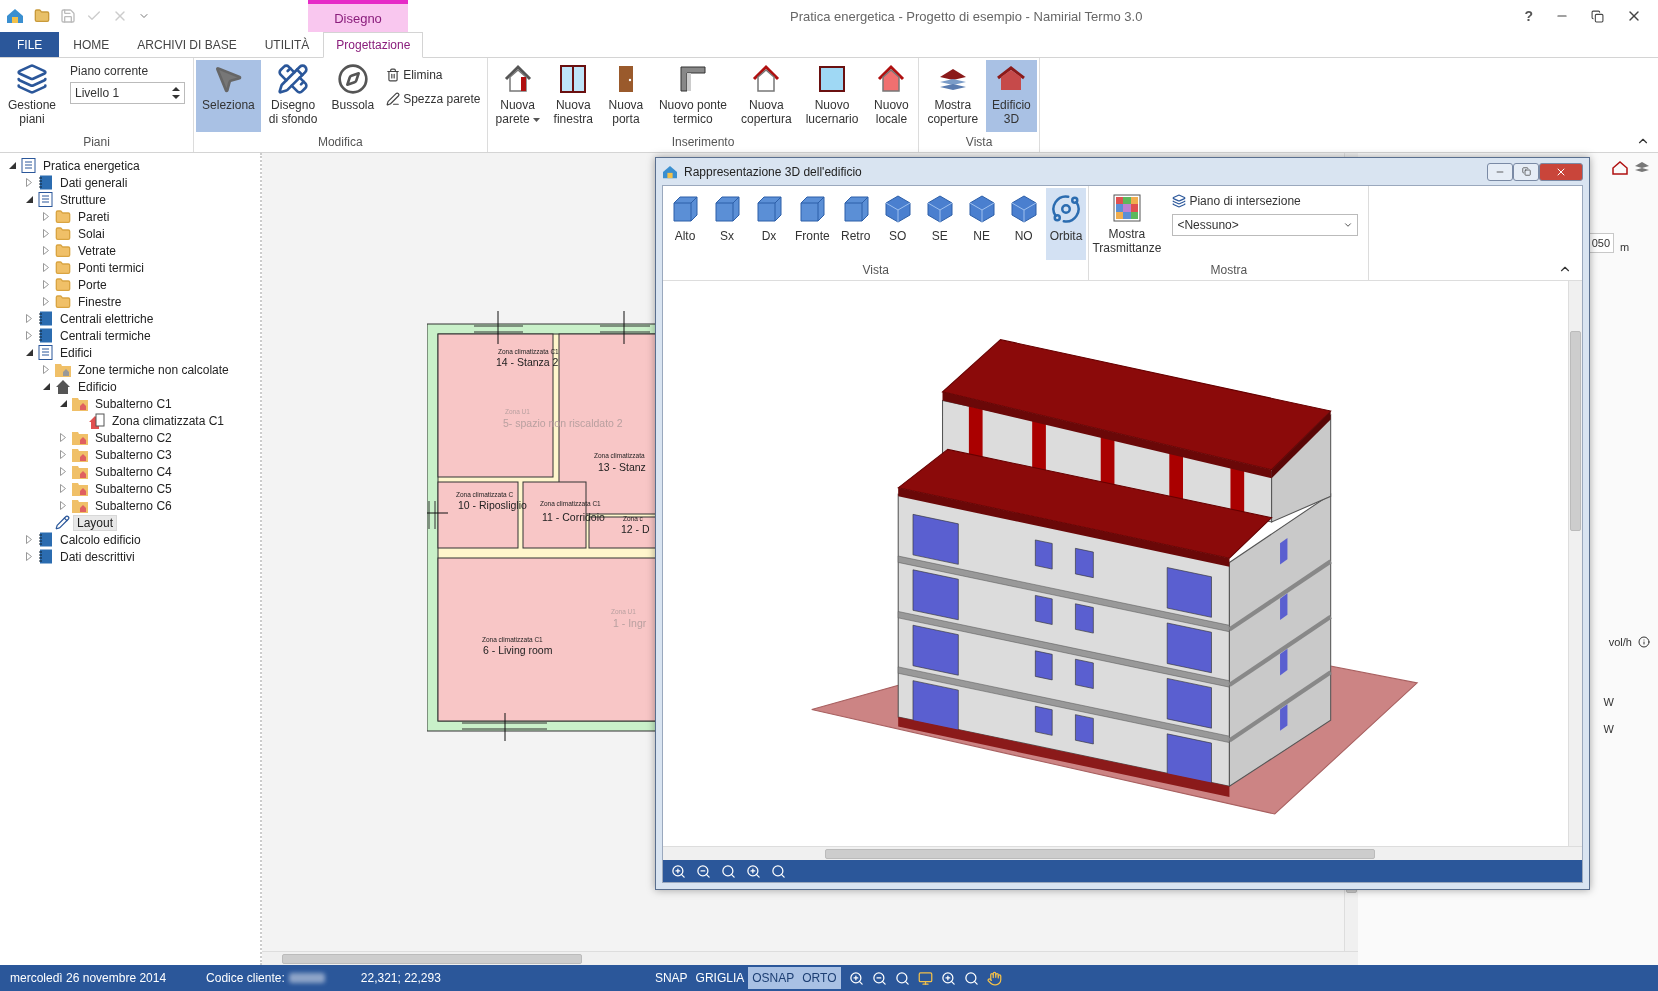  Describe the element at coordinates (685, 224) in the screenshot. I see `view-button: Alto` at that location.